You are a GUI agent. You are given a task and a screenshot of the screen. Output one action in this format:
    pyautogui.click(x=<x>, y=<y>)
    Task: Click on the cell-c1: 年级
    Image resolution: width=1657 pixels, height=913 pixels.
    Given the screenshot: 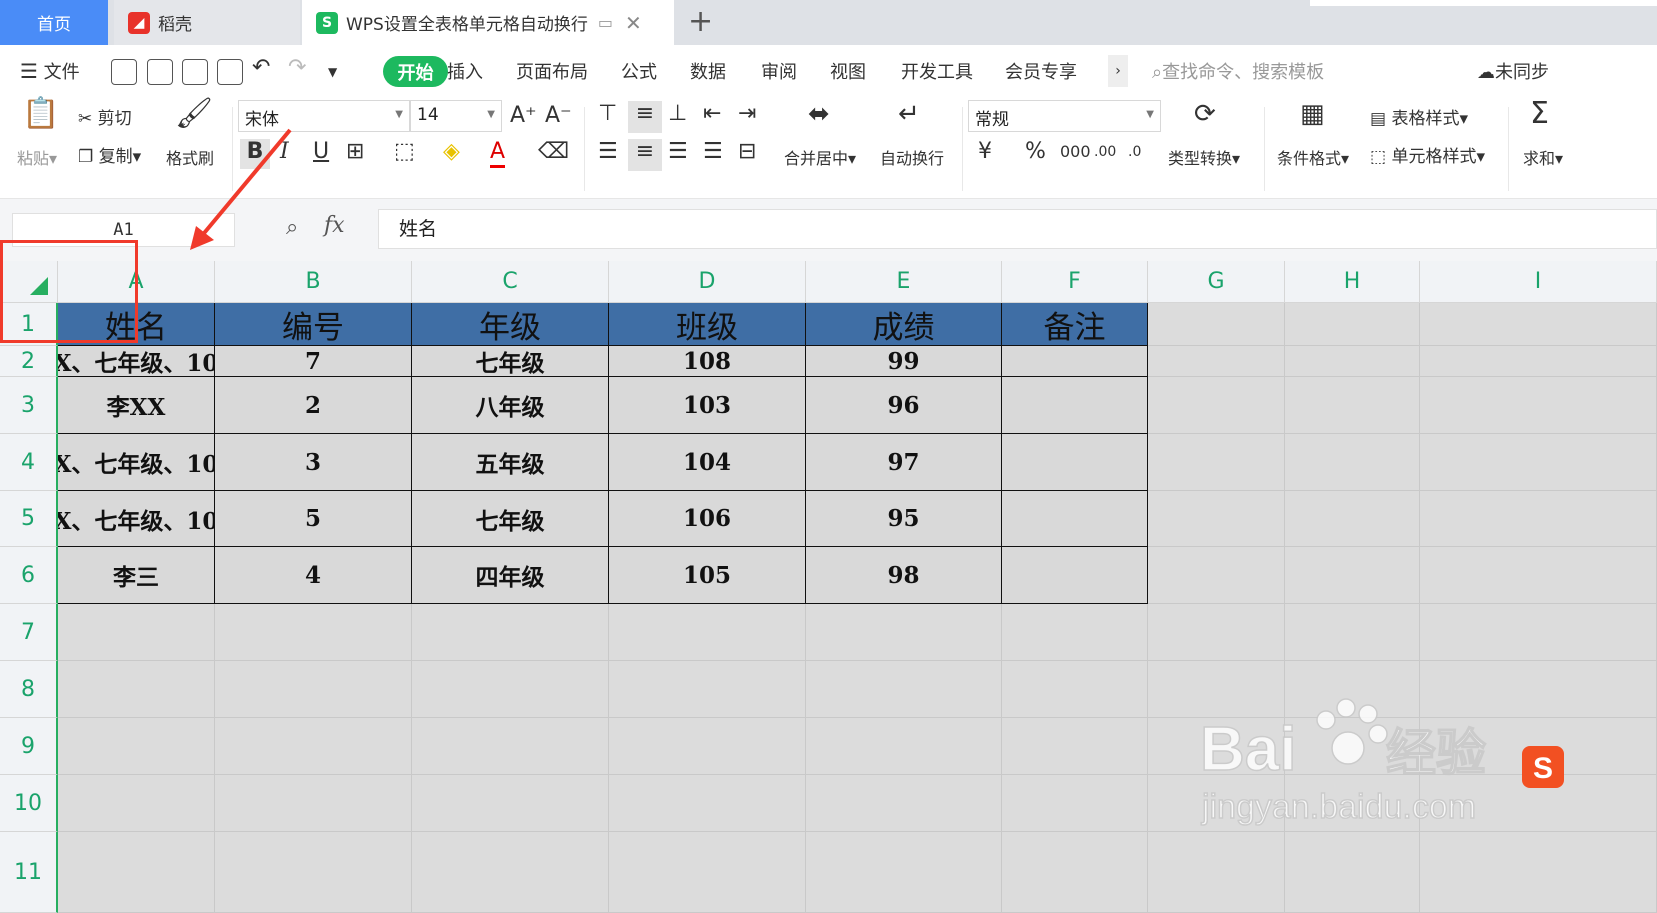 What is the action you would take?
    pyautogui.click(x=510, y=324)
    